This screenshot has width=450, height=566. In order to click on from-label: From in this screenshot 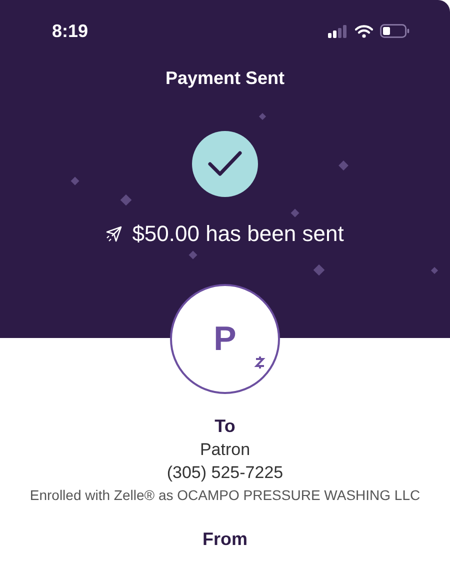, I will do `click(225, 539)`.